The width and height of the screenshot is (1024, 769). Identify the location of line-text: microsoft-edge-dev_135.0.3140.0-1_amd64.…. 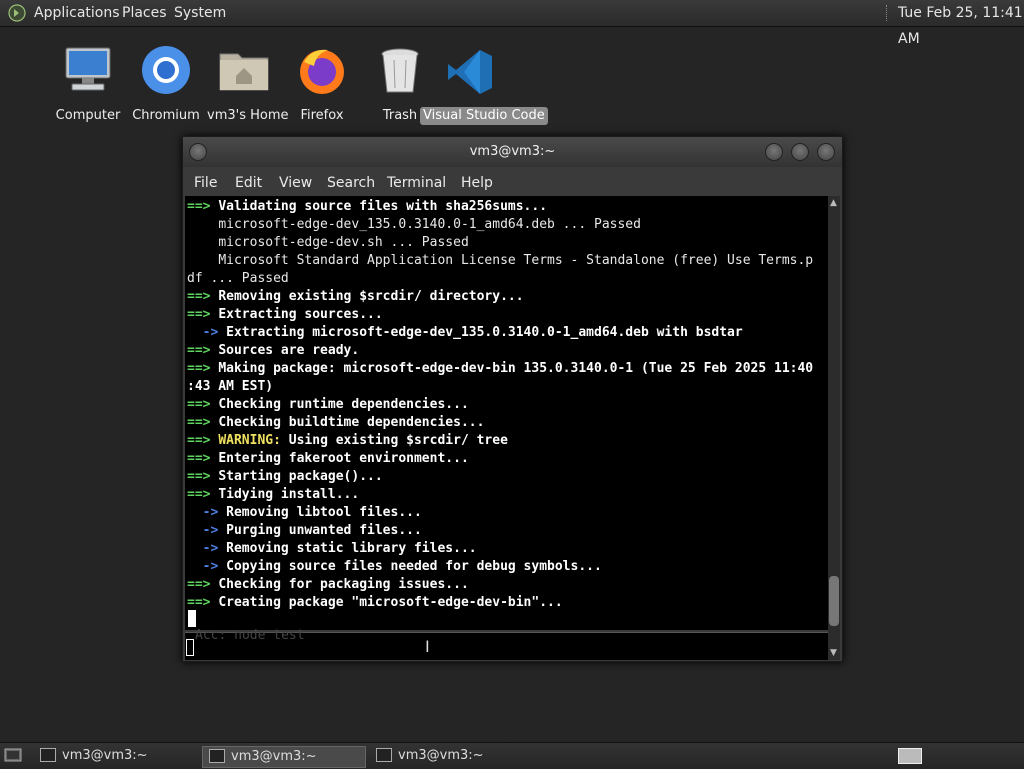
(429, 224).